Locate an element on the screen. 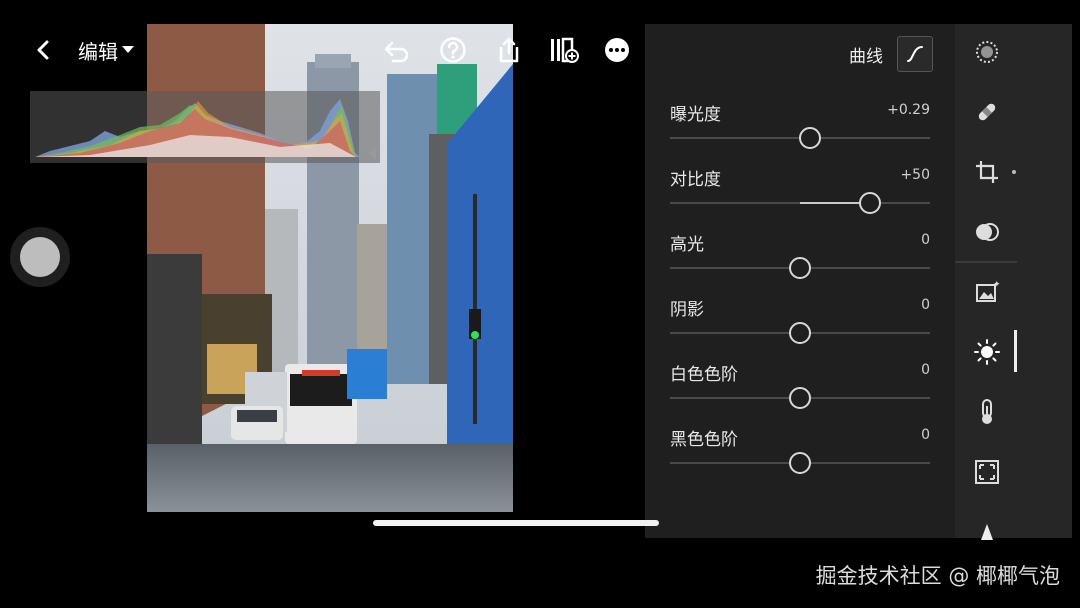 Image resolution: width=1080 pixels, height=608 pixels. vignette-icon is located at coordinates (987, 472).